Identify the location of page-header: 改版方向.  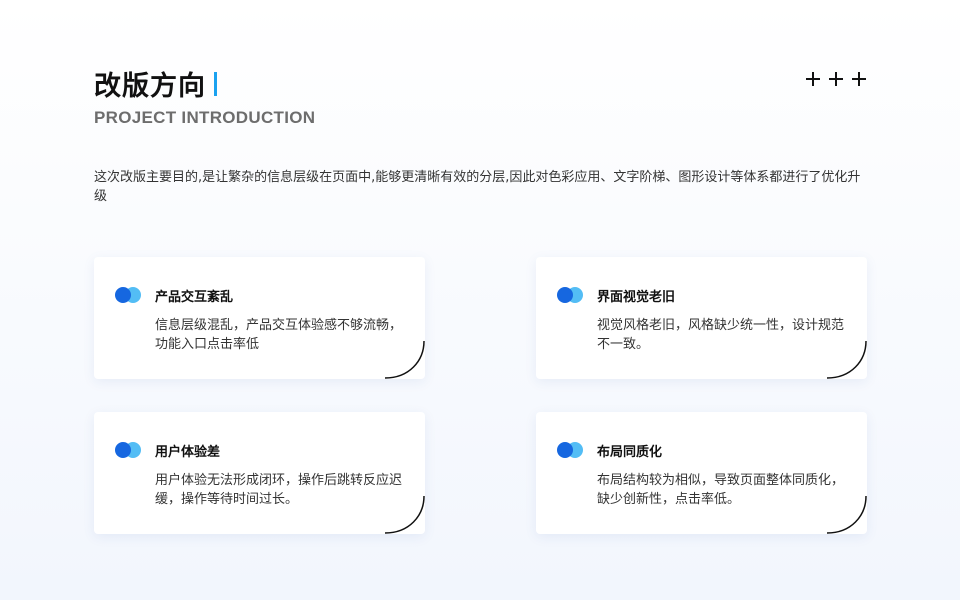
(155, 83).